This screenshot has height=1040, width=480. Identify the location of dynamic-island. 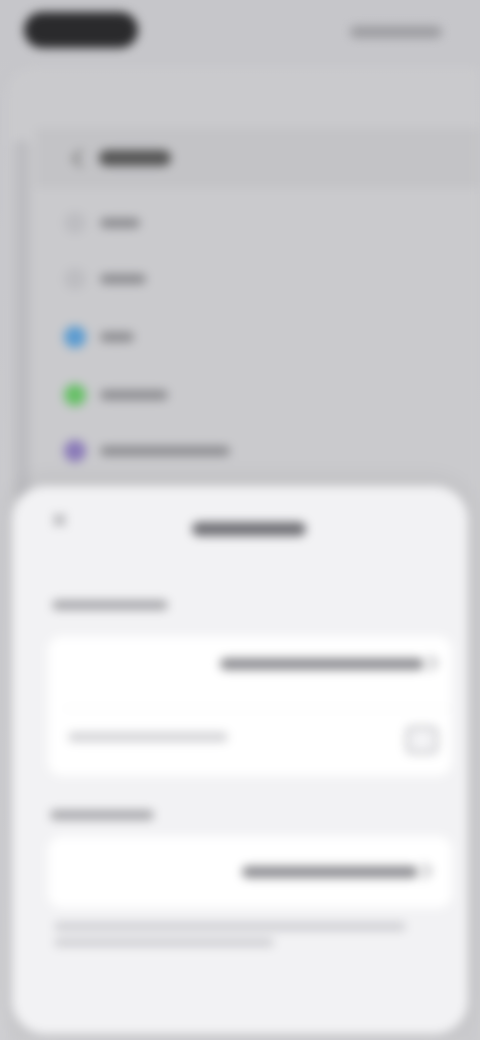
(81, 30).